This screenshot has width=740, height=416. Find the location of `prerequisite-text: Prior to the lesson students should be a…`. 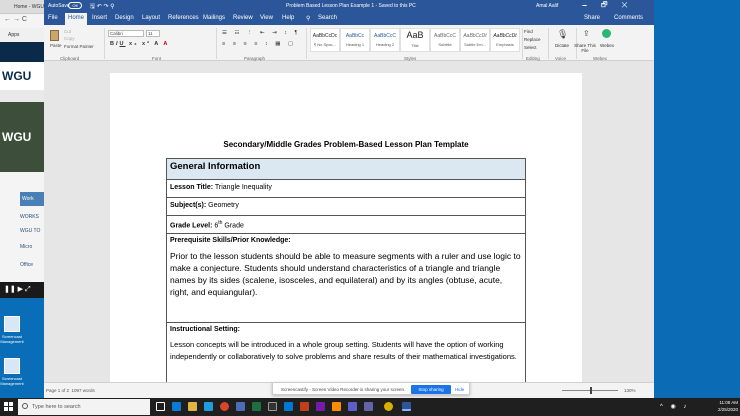

prerequisite-text: Prior to the lesson students should be a… is located at coordinates (345, 274).